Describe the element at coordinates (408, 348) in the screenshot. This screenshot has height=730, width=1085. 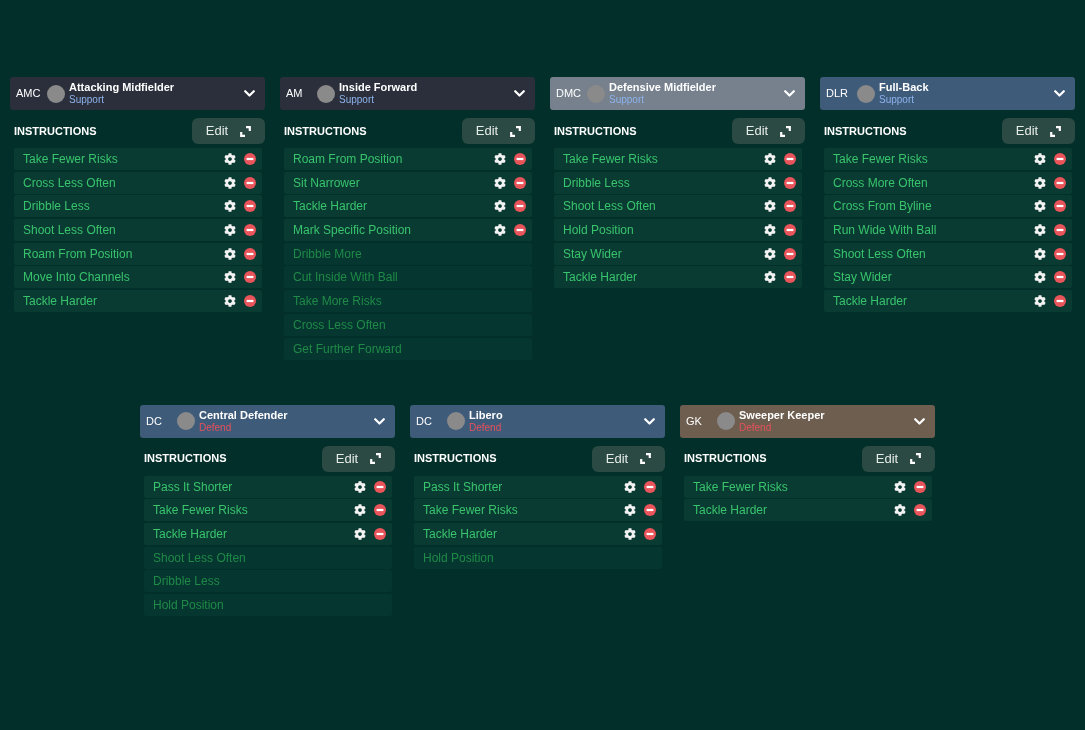
I see `instruction-row: Get Further Forward` at that location.